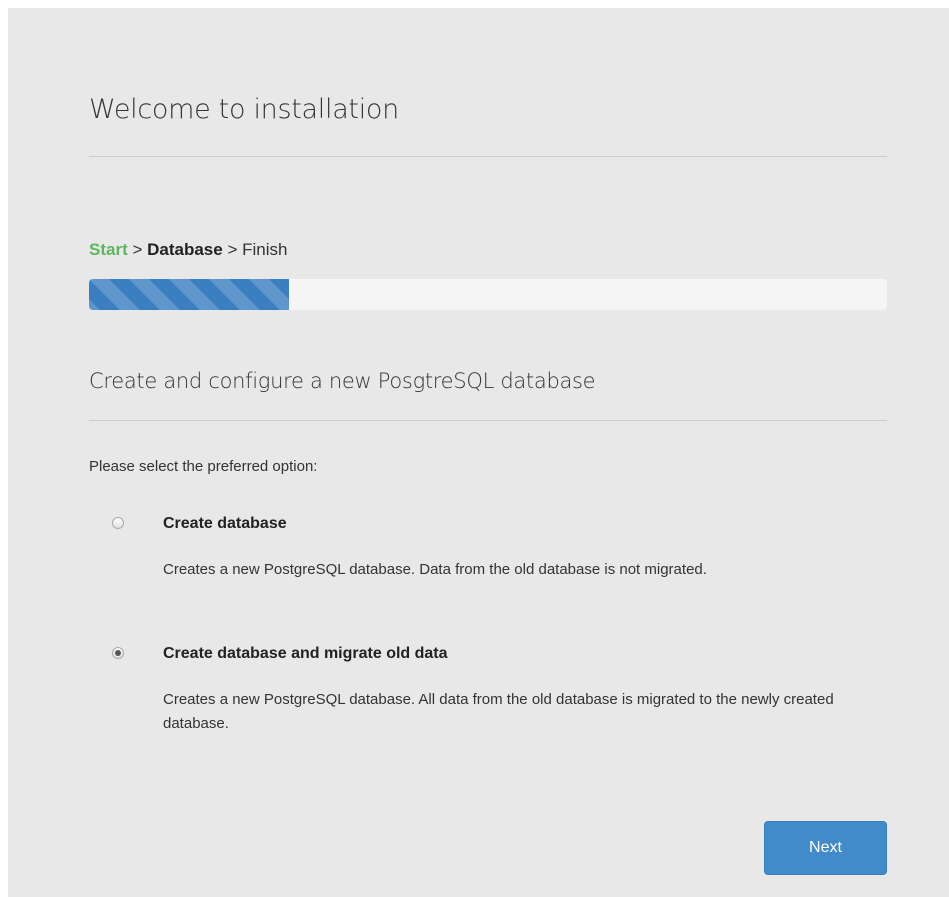 This screenshot has width=949, height=897. Describe the element at coordinates (825, 848) in the screenshot. I see `next-button: Next` at that location.